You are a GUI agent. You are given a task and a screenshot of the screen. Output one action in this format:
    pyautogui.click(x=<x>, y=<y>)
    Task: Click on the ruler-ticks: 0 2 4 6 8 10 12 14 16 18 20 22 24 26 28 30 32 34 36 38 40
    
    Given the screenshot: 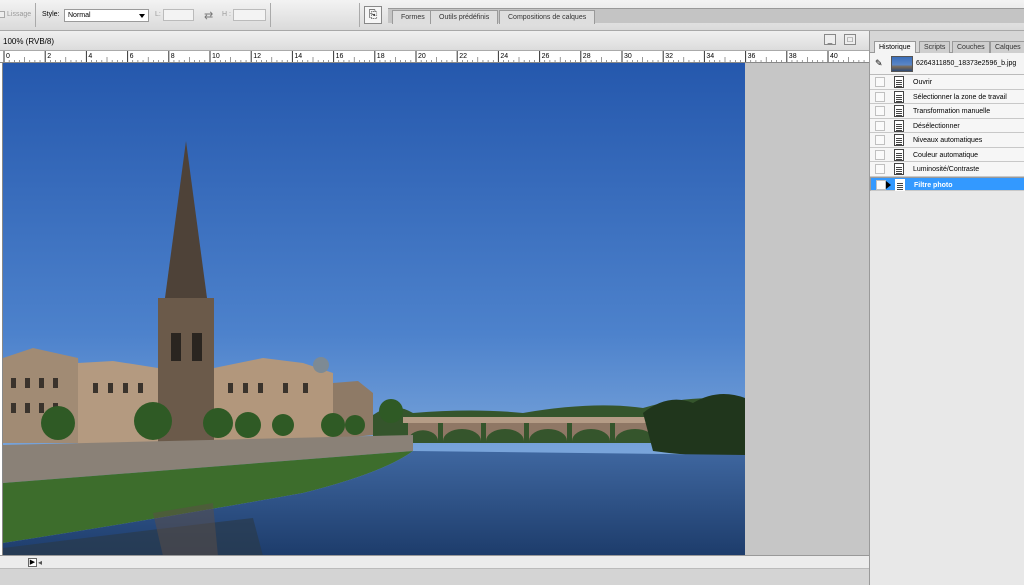 What is the action you would take?
    pyautogui.click(x=434, y=56)
    